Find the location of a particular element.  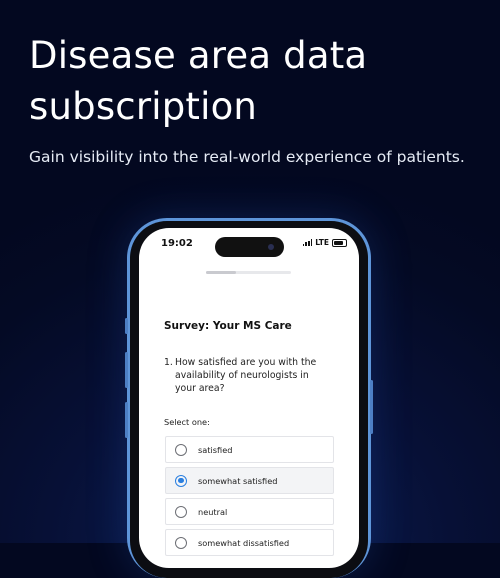

option-satisfied: satisfied is located at coordinates (249, 449).